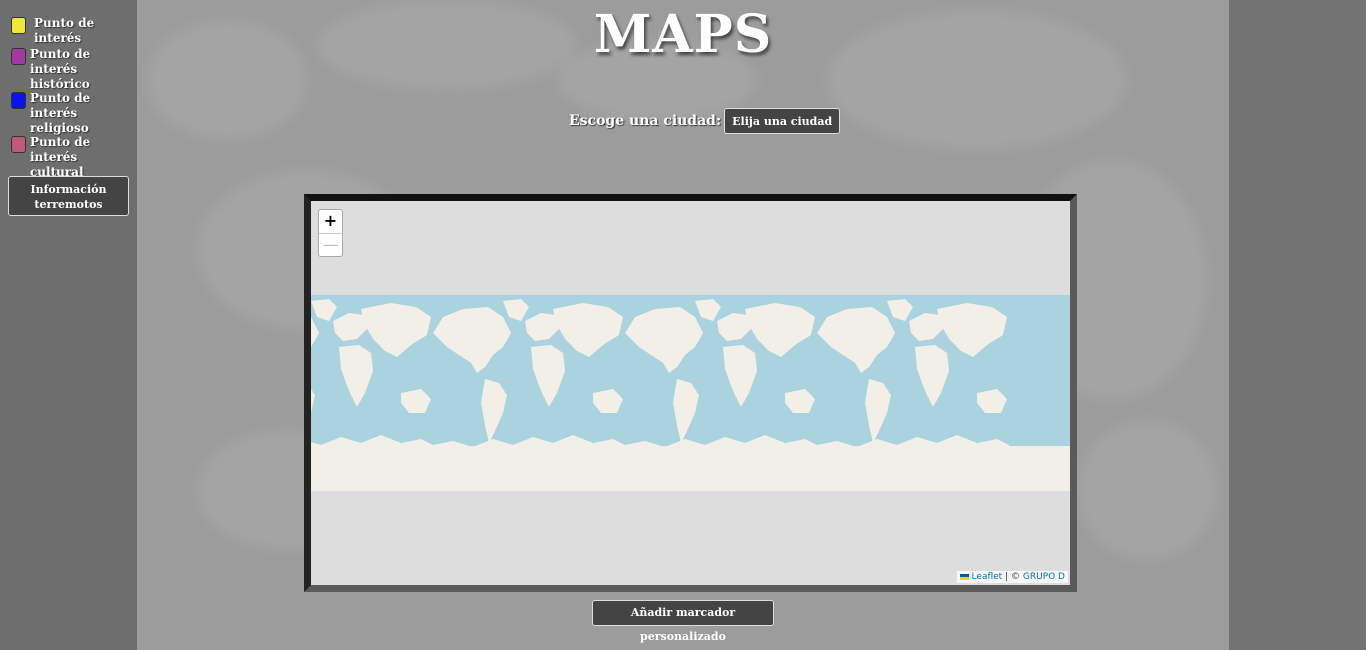 The width and height of the screenshot is (1366, 650). What do you see at coordinates (1297, 325) in the screenshot?
I see `right-margin` at bounding box center [1297, 325].